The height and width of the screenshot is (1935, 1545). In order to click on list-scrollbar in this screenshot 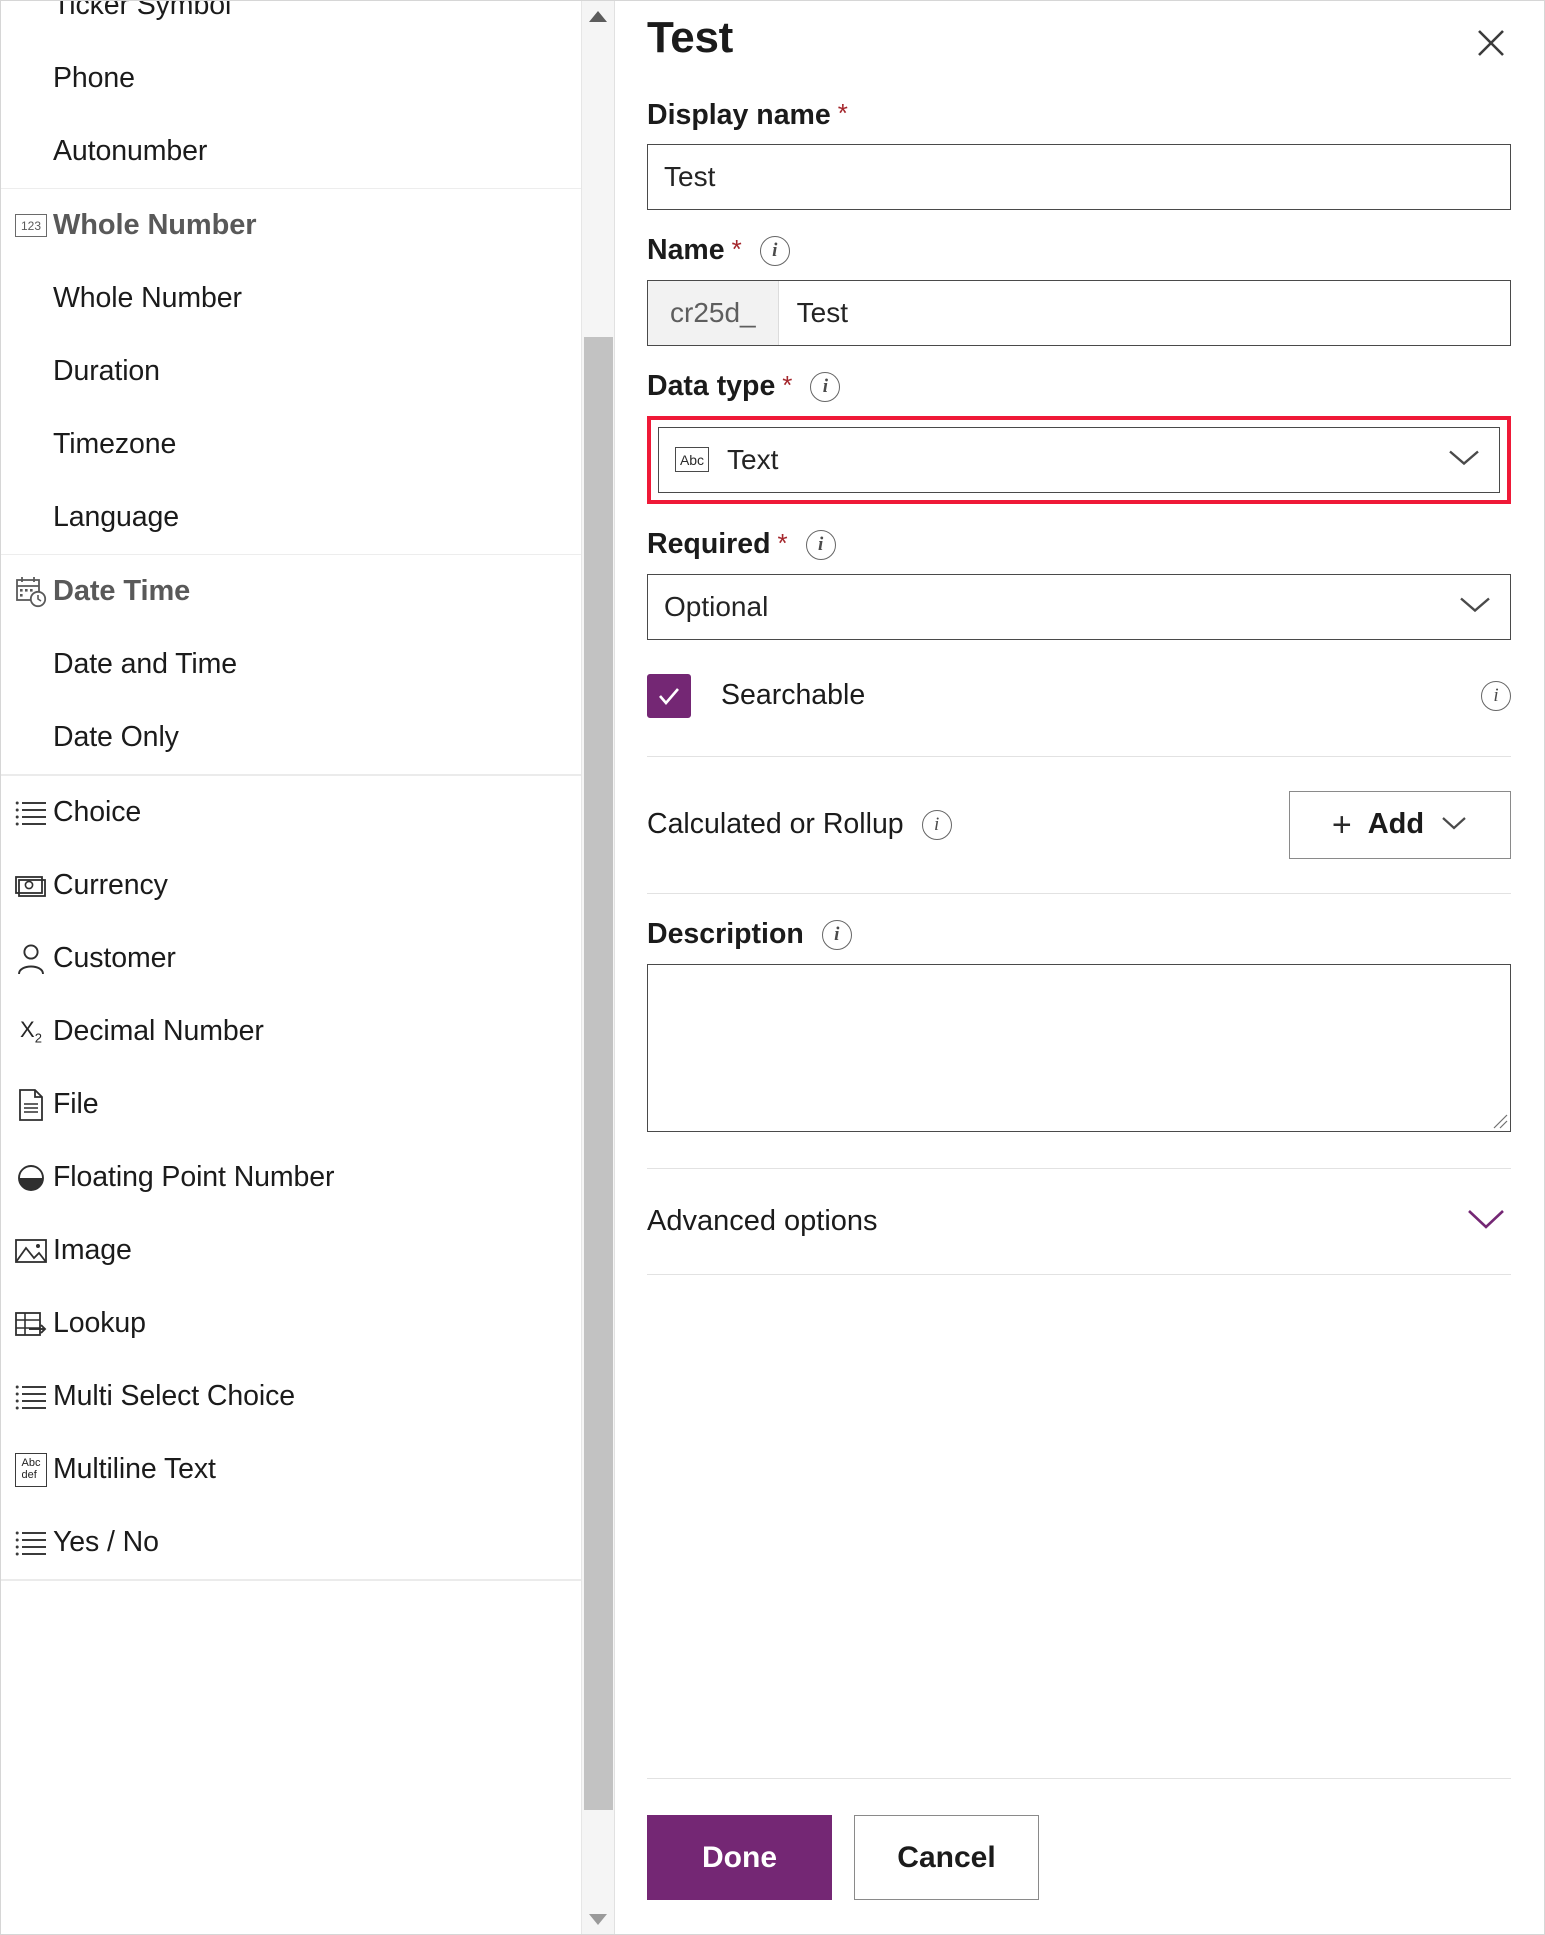, I will do `click(598, 967)`.